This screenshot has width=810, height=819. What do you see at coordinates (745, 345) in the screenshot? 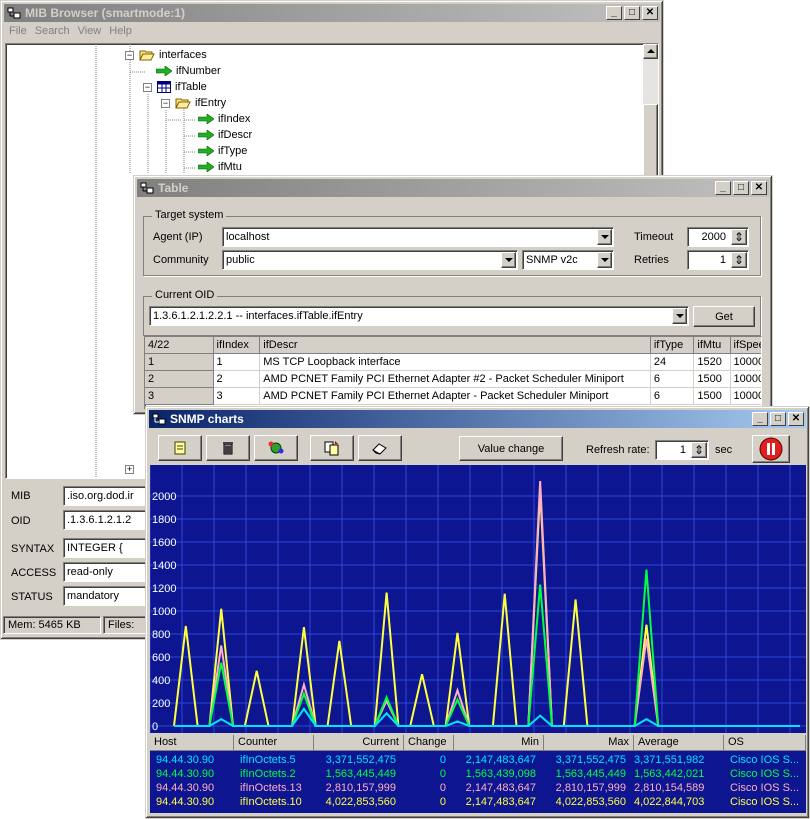
I see `grid-header: ifSpeed` at bounding box center [745, 345].